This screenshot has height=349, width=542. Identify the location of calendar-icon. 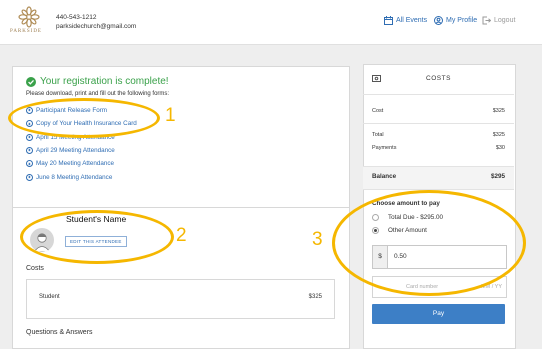
(388, 20).